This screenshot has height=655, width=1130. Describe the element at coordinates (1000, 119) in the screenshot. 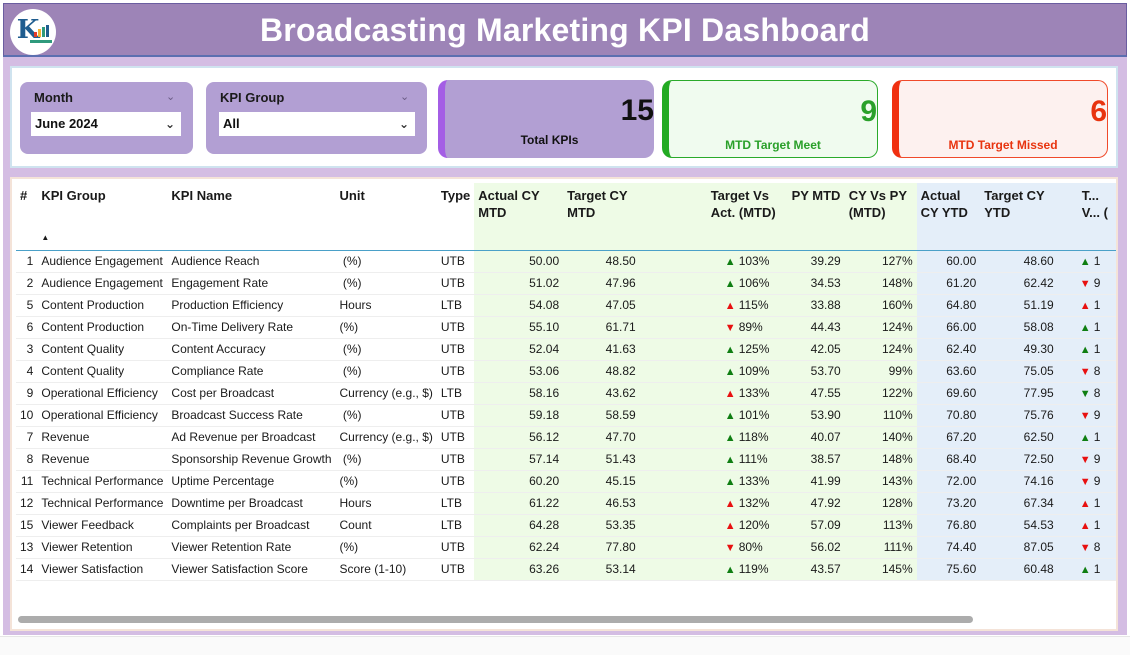

I see `mtd-target-missed-card: 6 MTD Target Missed` at that location.